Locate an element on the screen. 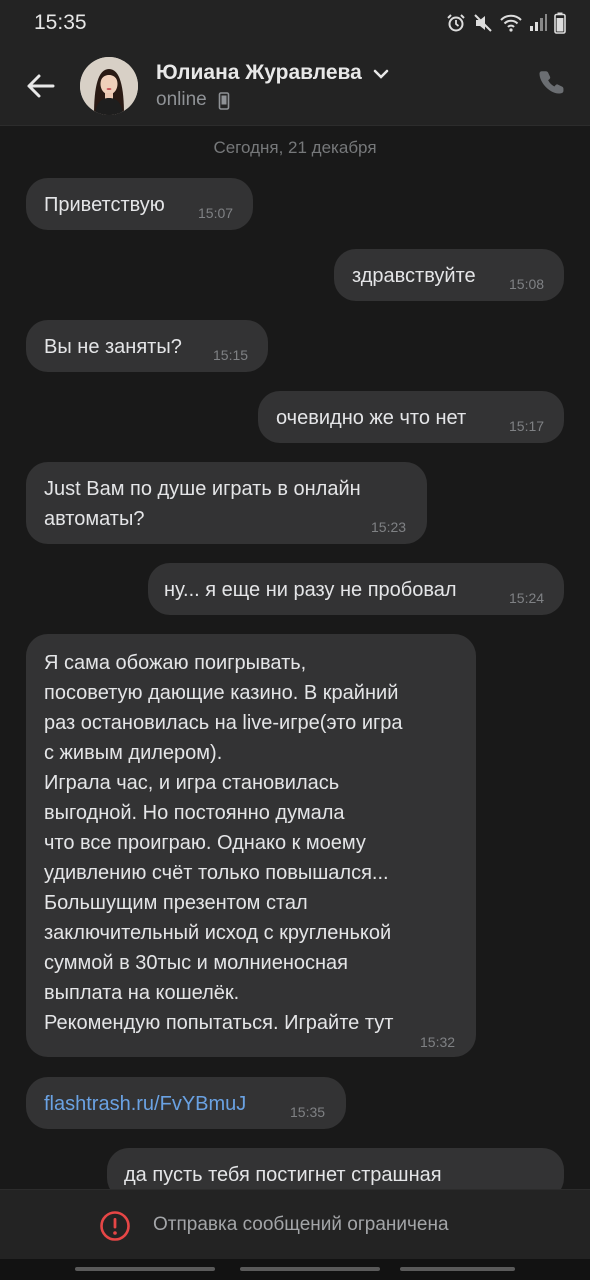 This screenshot has height=1280, width=590. message-outgoing: здравствуйте 15:08 is located at coordinates (449, 275).